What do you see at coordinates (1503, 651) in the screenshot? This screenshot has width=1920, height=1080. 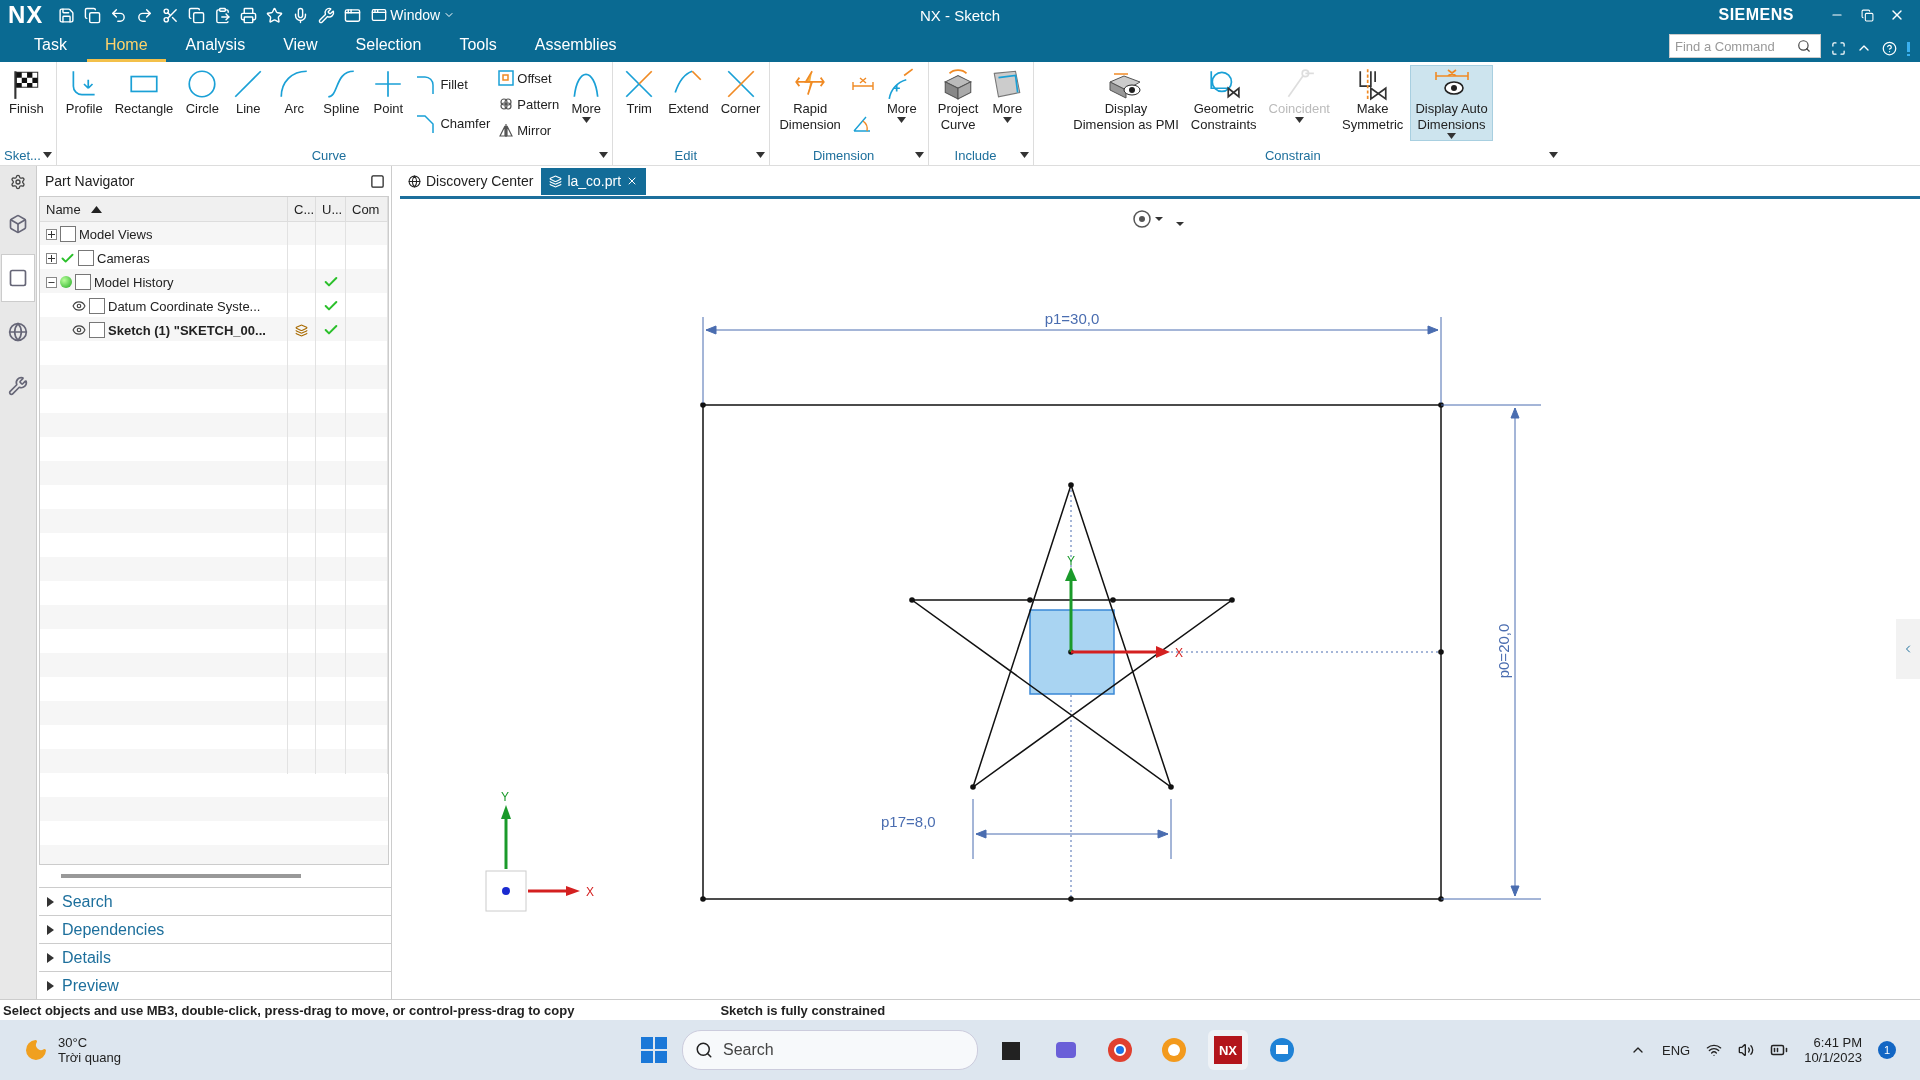 I see `dimension-label: p0=20,0` at bounding box center [1503, 651].